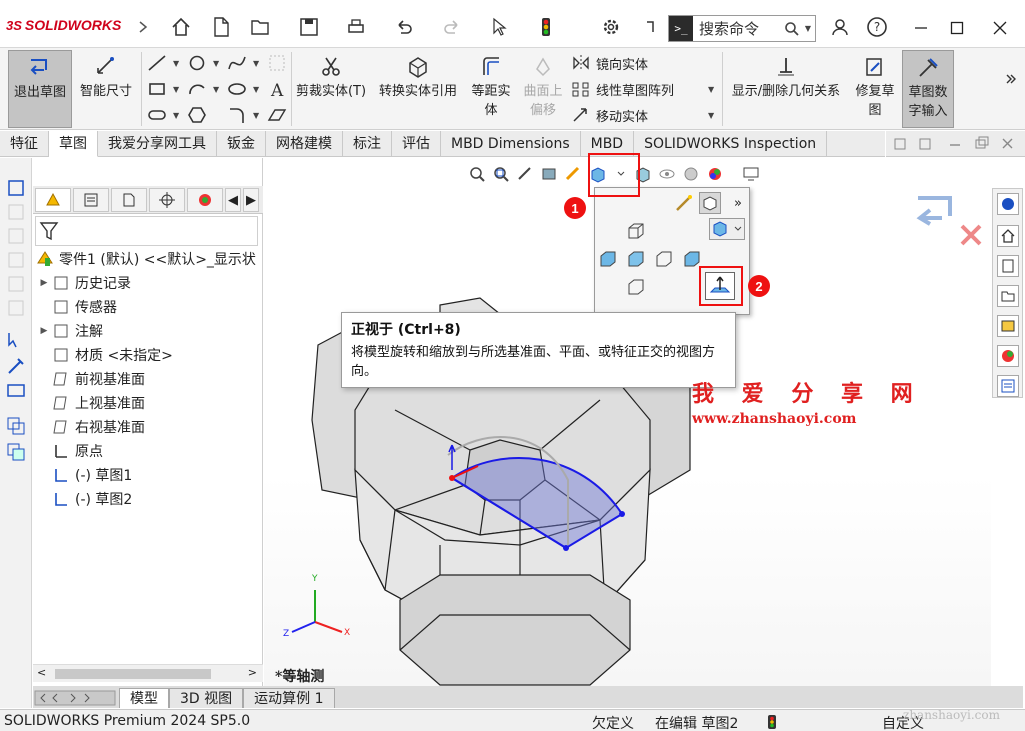 The image size is (1025, 731). What do you see at coordinates (416, 144) in the screenshot?
I see `tab-6: 评估` at bounding box center [416, 144].